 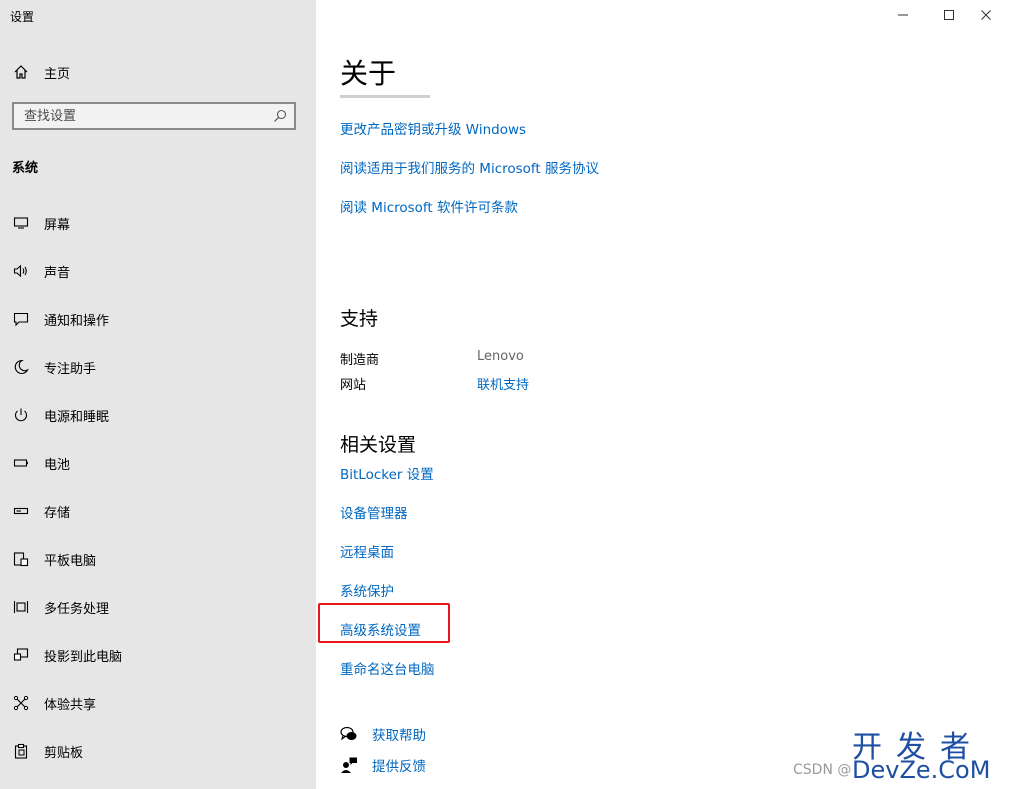 I want to click on power-icon, so click(x=21, y=415).